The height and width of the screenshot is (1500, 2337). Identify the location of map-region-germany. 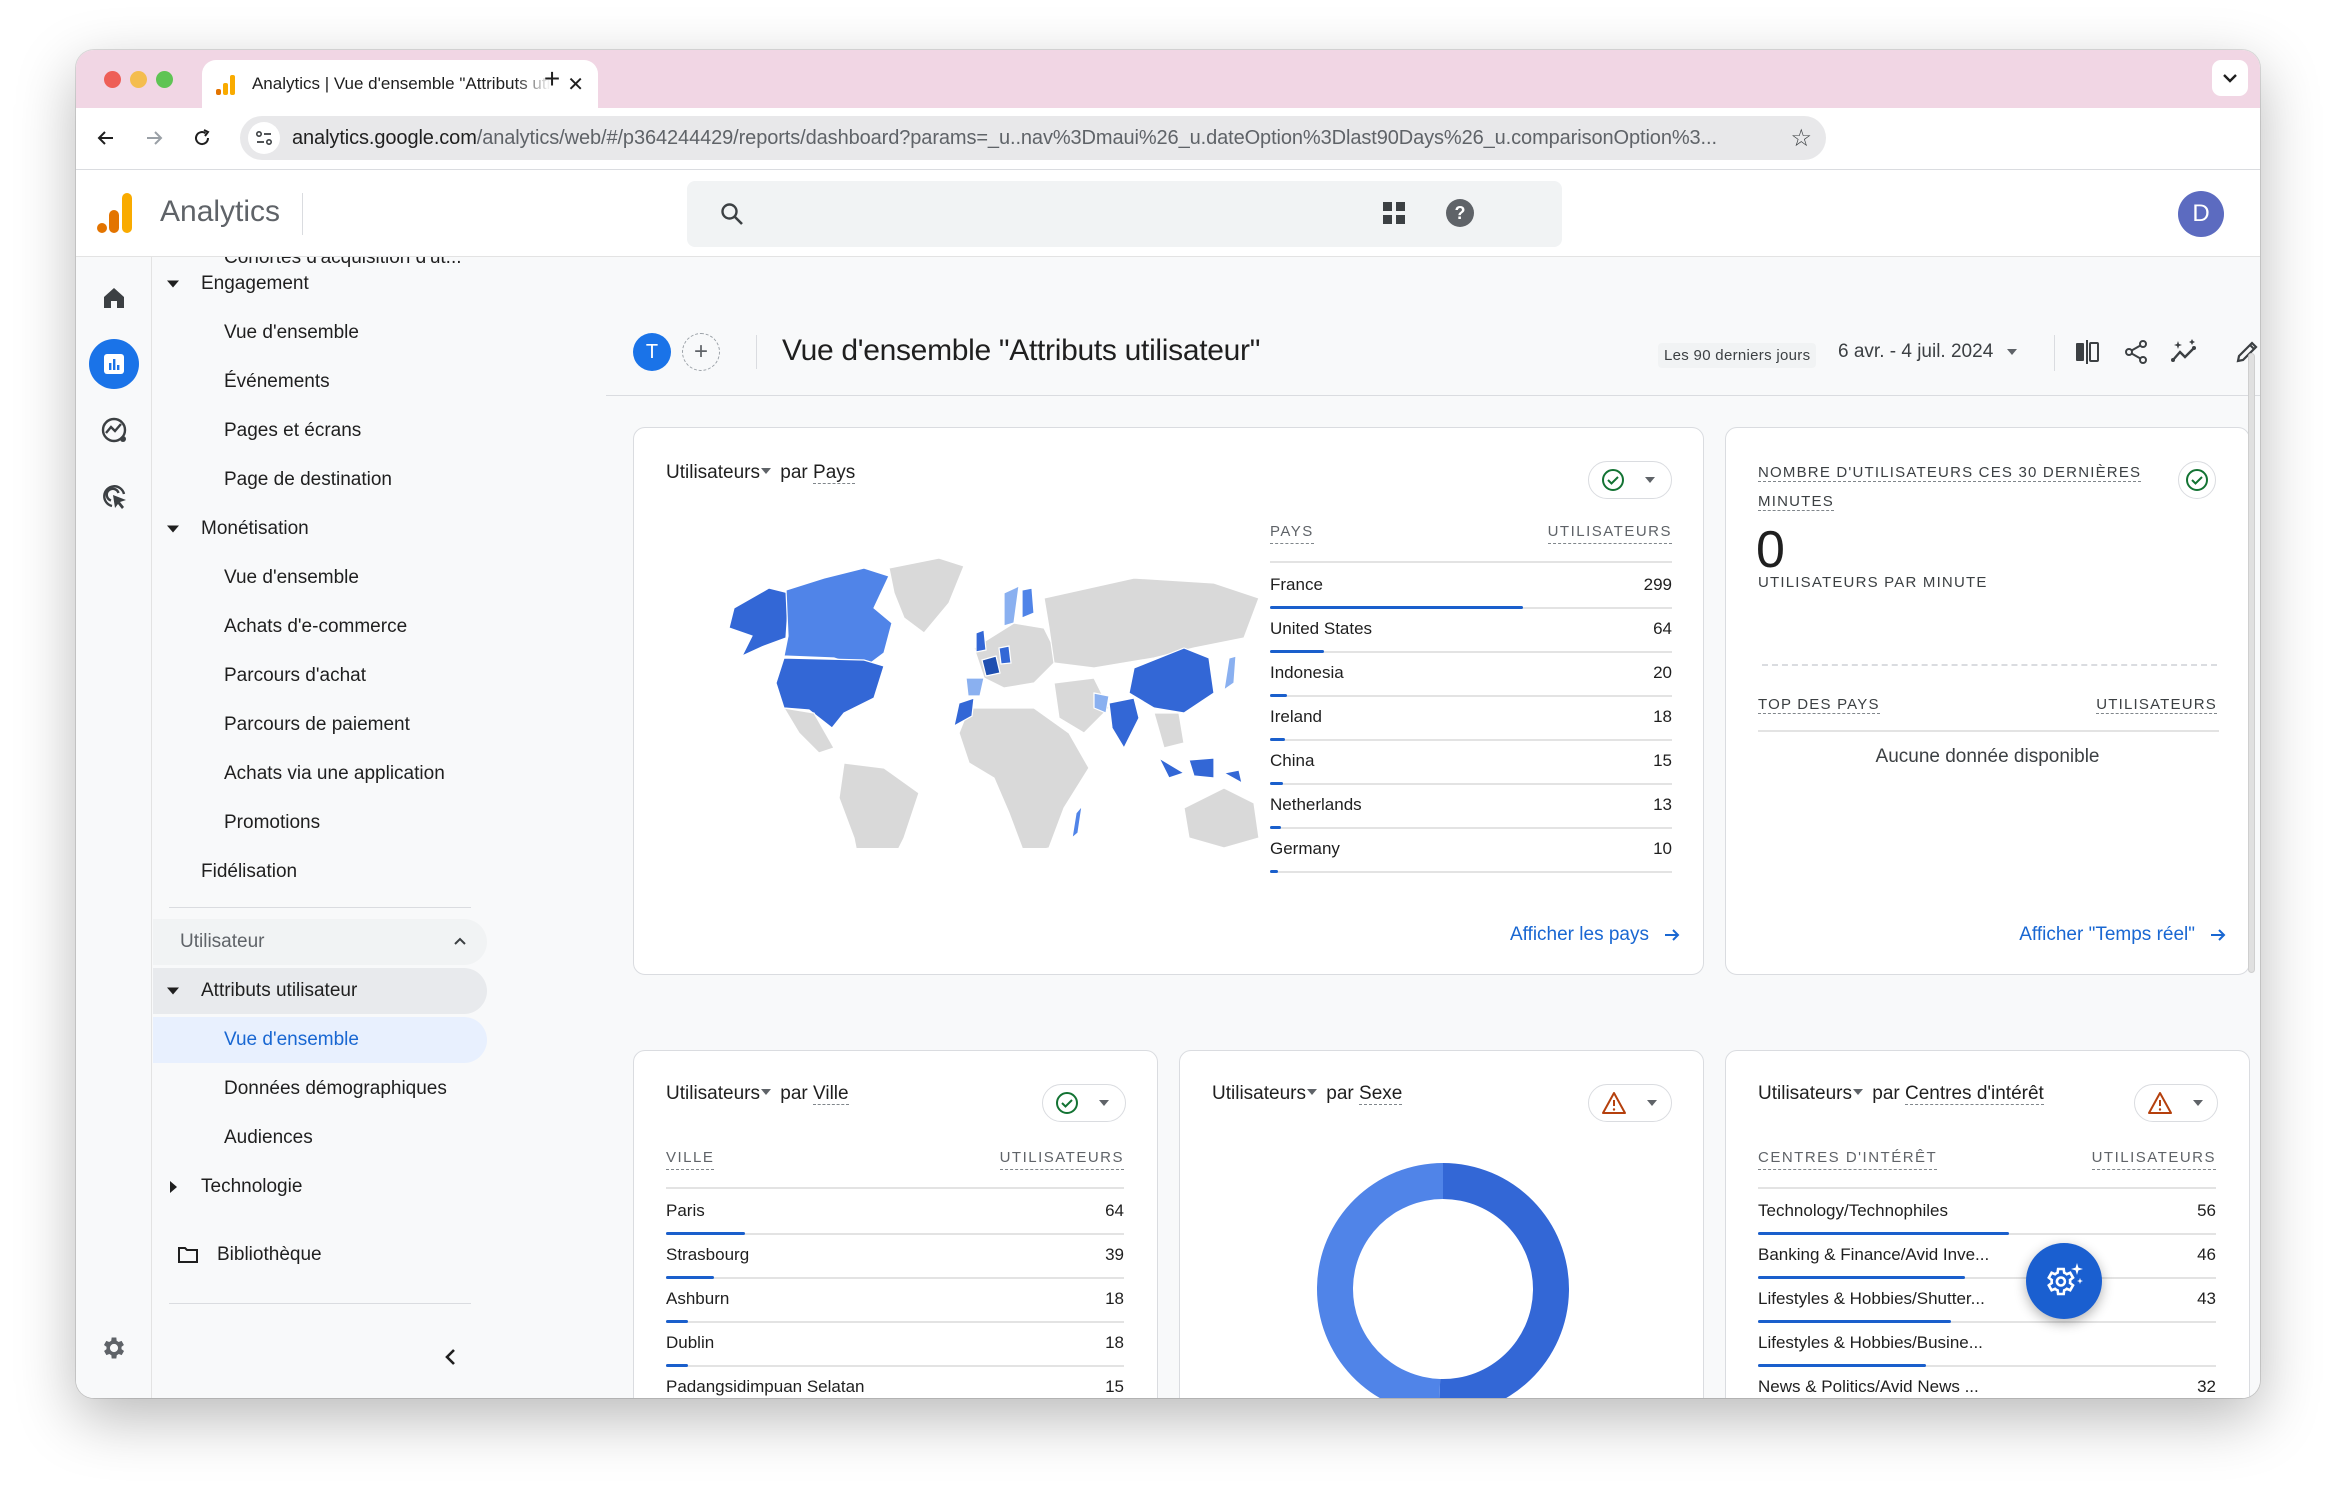
(1005, 655).